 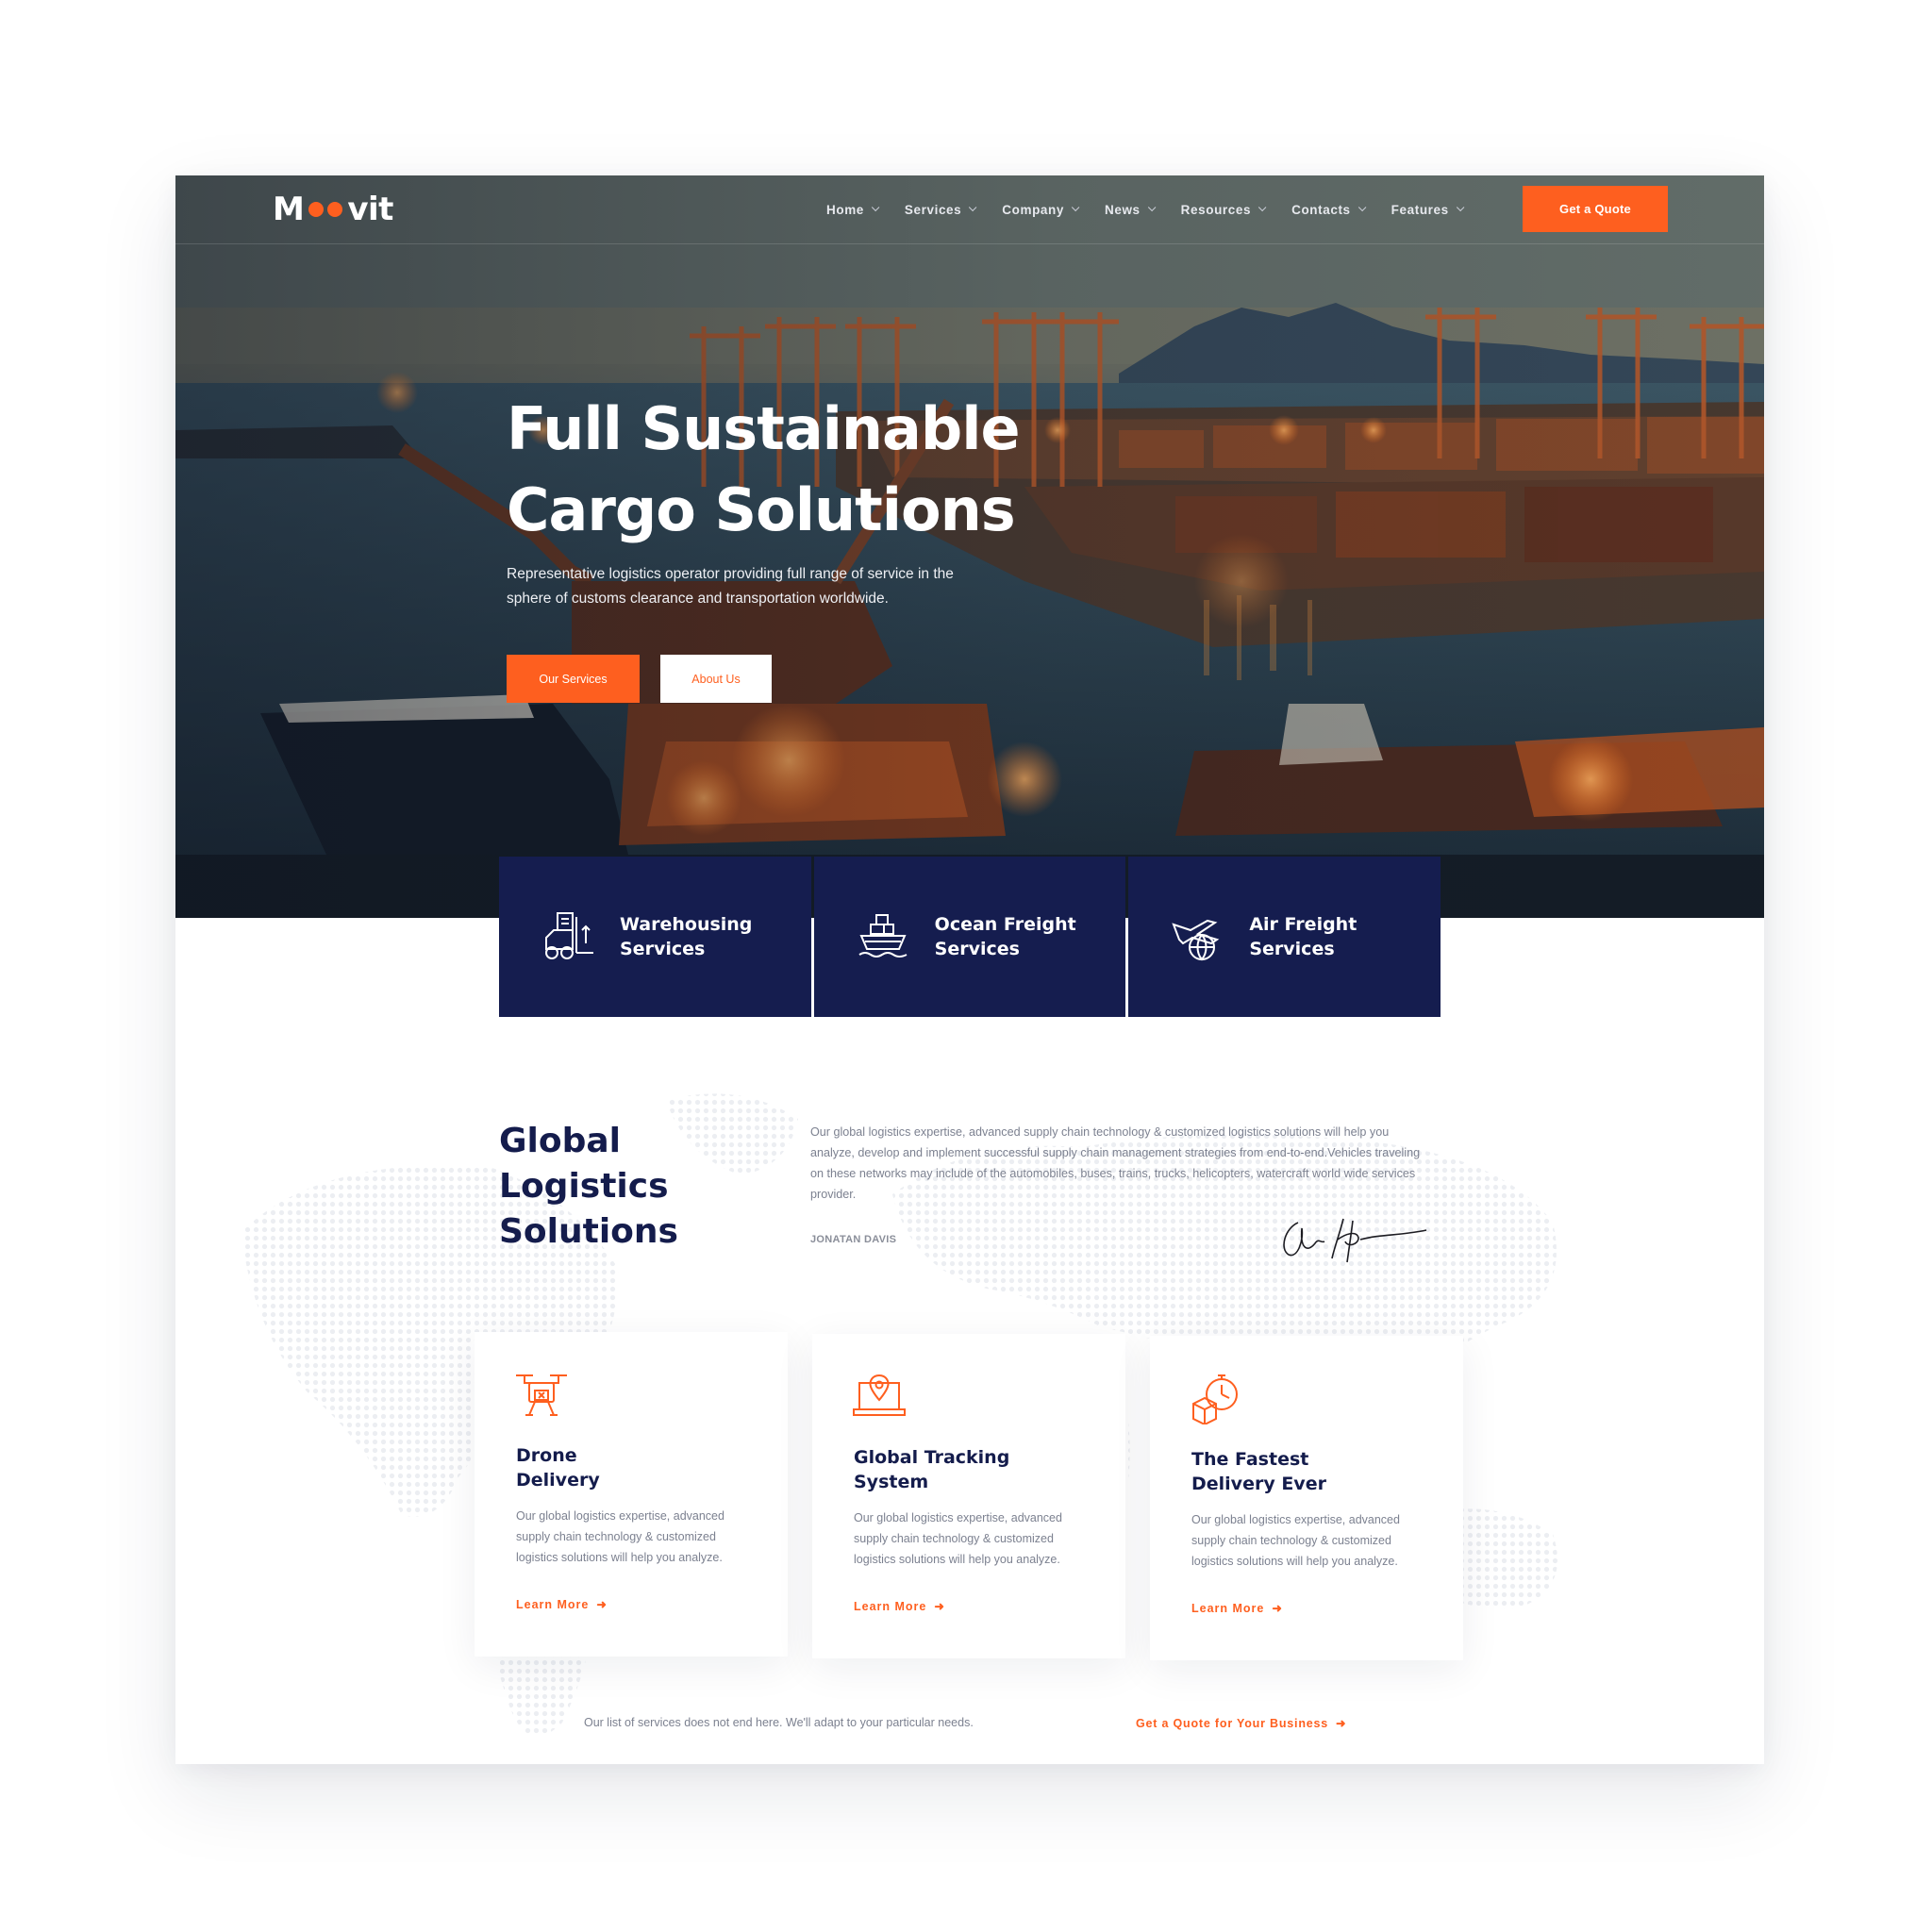 What do you see at coordinates (546, 1456) in the screenshot?
I see `card-title-line1: Drone` at bounding box center [546, 1456].